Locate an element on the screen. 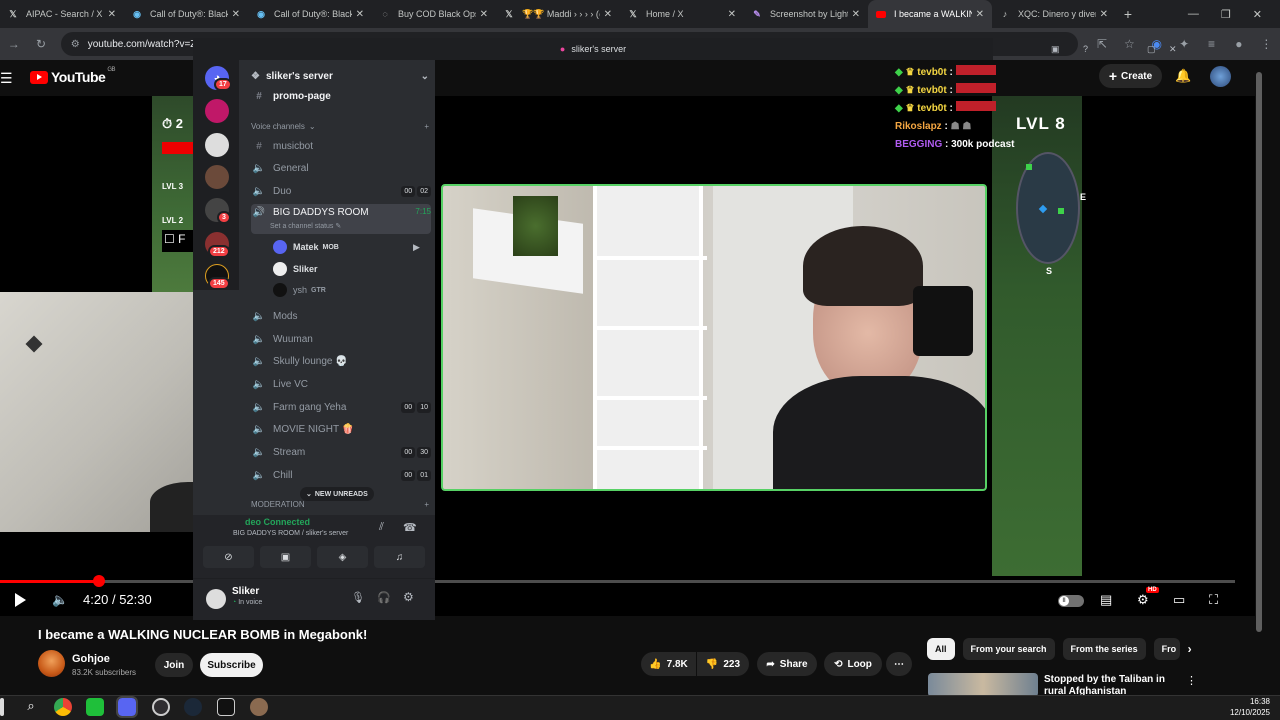 The width and height of the screenshot is (1280, 720). channel-duo: 🔈 Duo 00 02 is located at coordinates (341, 191).